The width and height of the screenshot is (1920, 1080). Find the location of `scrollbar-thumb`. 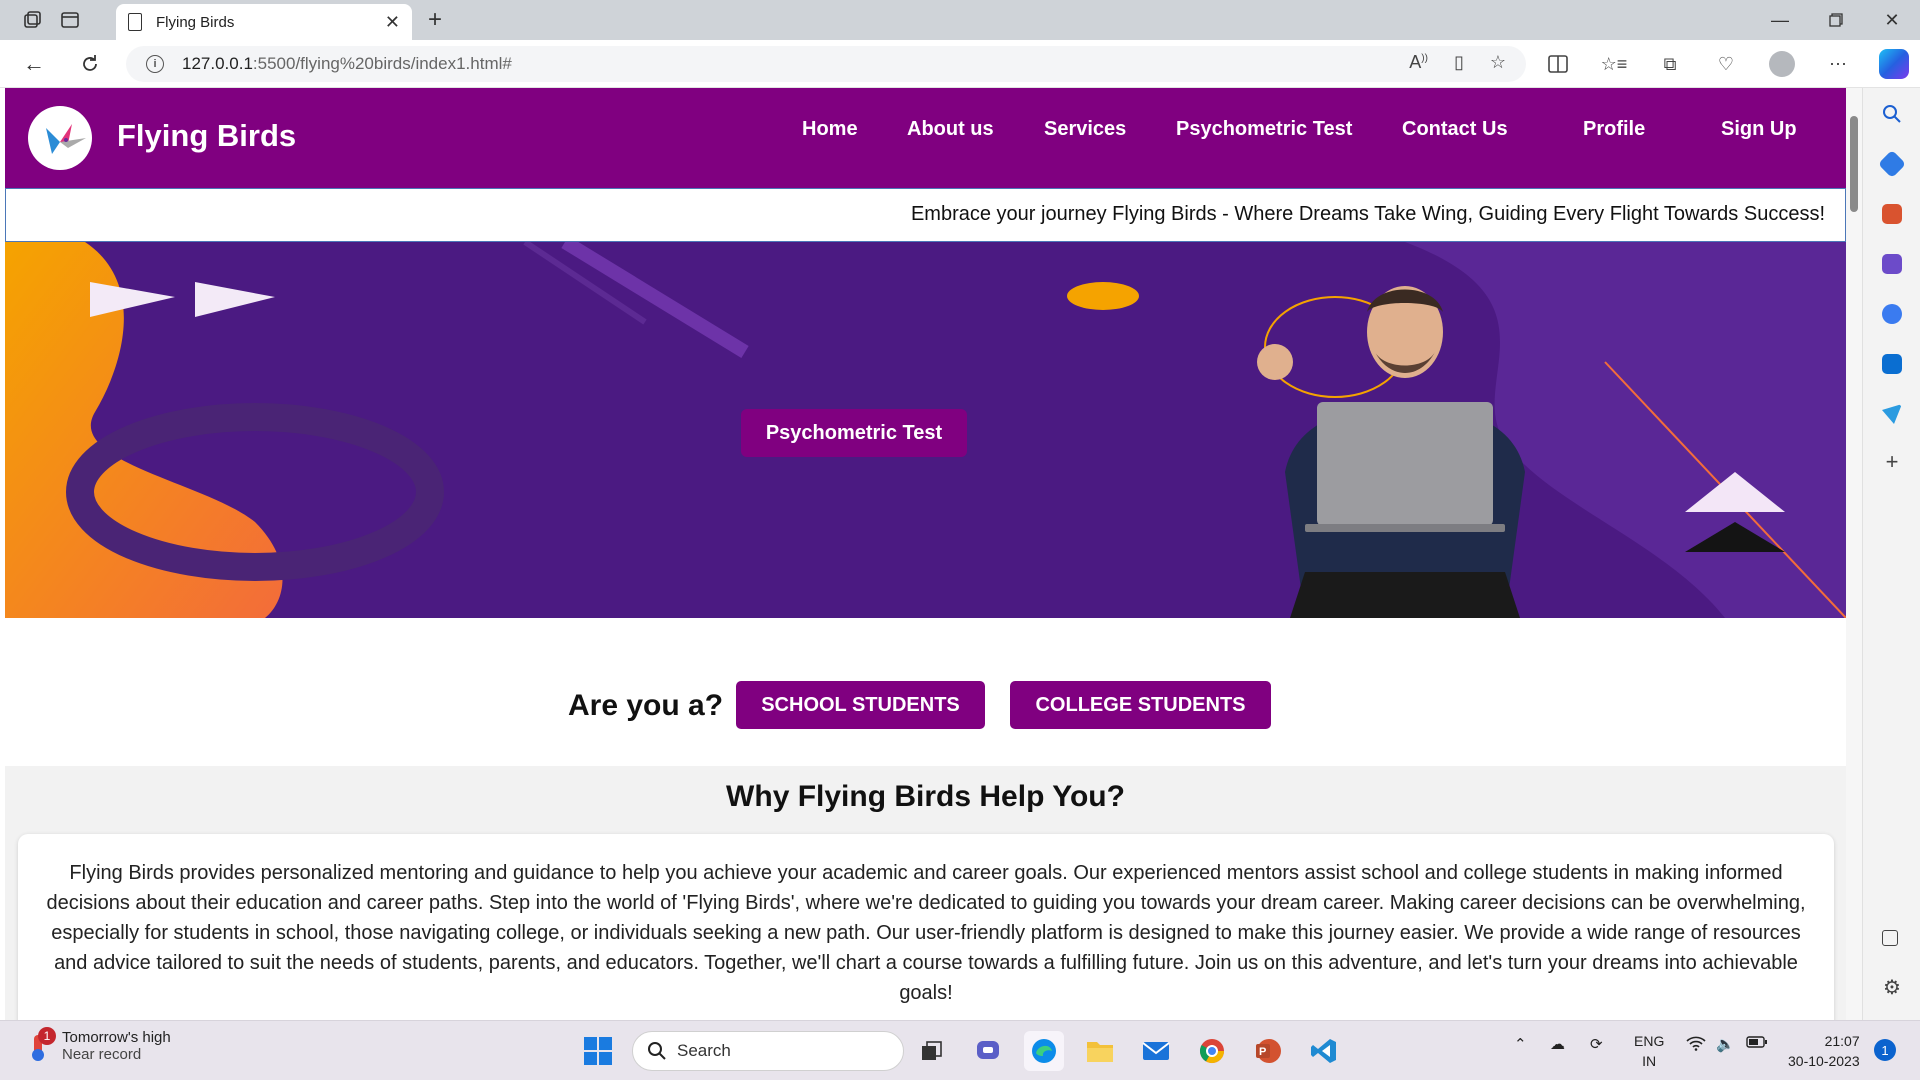

scrollbar-thumb is located at coordinates (1854, 164).